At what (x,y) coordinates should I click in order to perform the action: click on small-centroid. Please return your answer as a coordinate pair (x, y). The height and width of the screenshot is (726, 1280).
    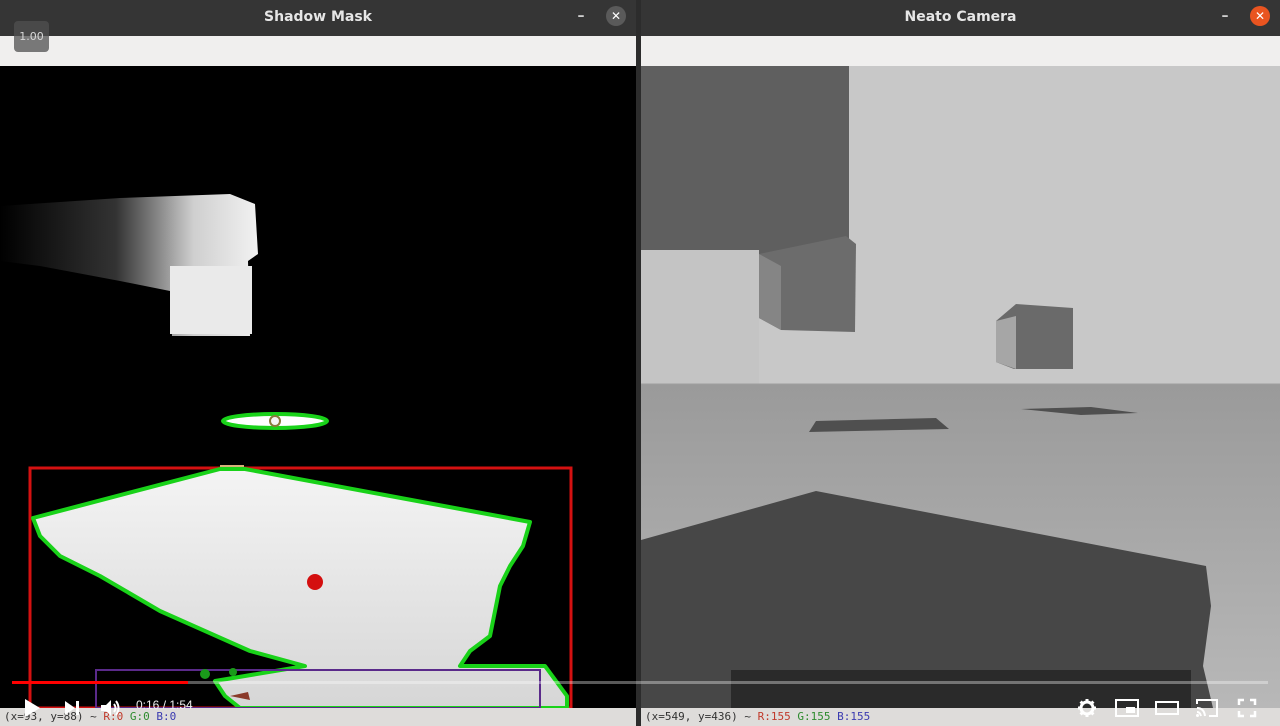
    Looking at the image, I should click on (275, 421).